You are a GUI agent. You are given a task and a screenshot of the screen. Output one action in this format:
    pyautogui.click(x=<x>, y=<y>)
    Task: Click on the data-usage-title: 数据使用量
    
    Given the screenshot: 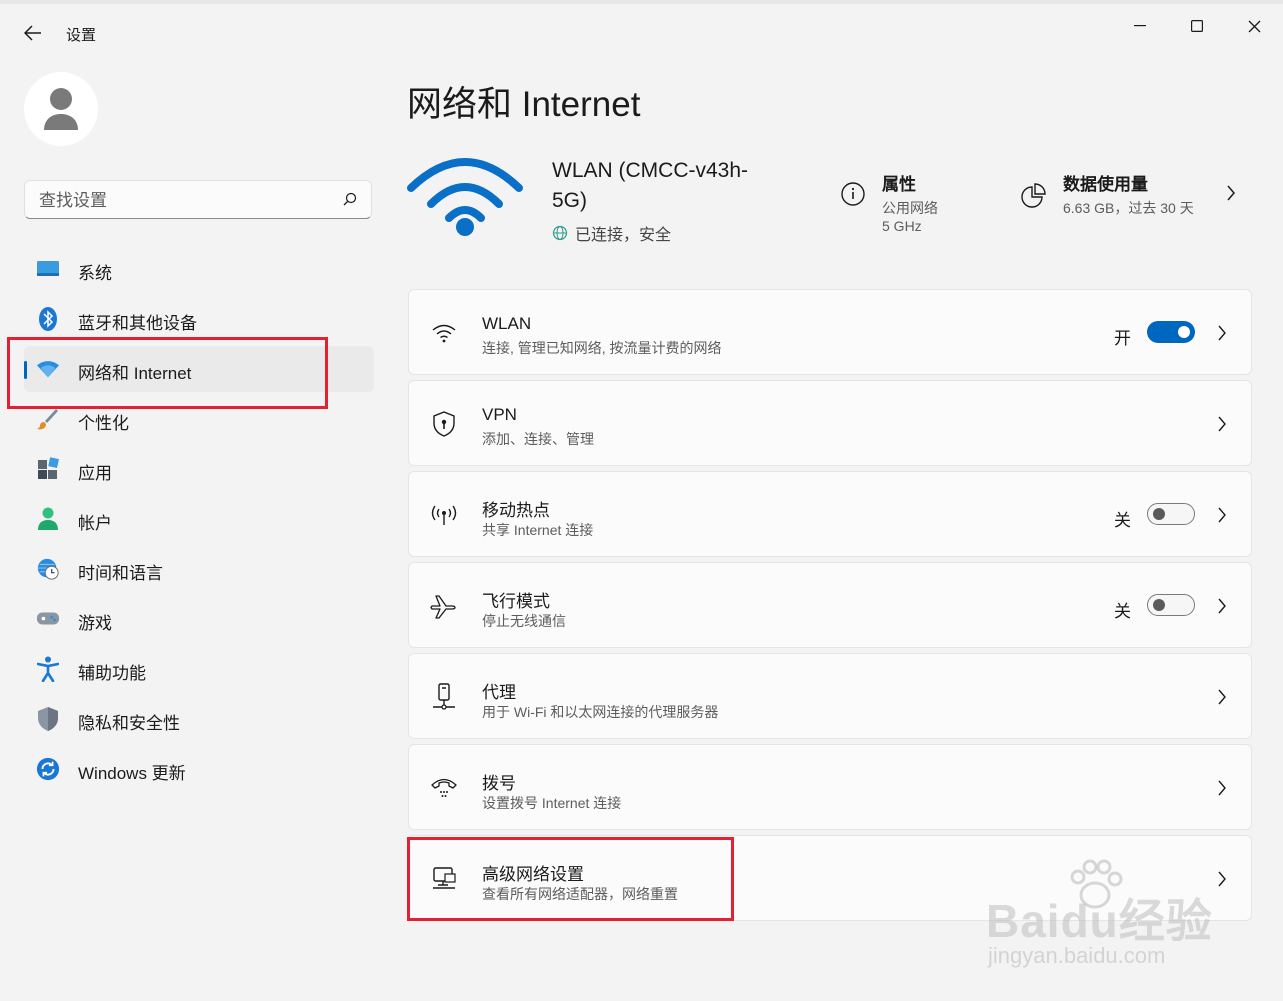 What is the action you would take?
    pyautogui.click(x=1105, y=184)
    